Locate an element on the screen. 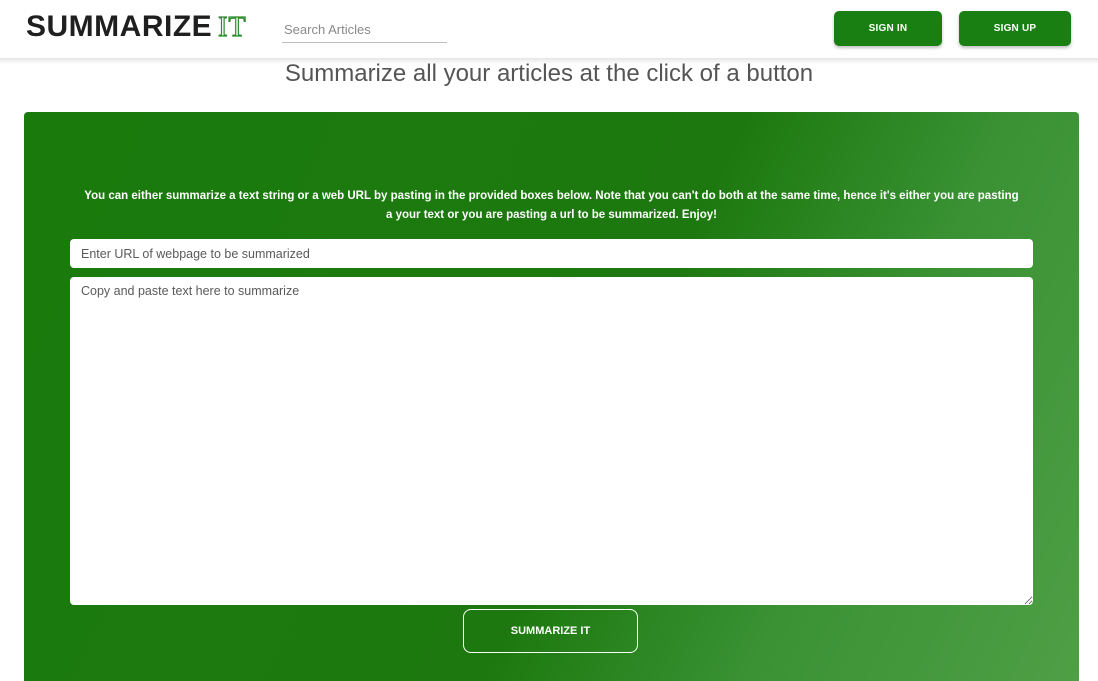 This screenshot has width=1098, height=681. logo-wordmark: SUMMARIZE is located at coordinates (119, 26).